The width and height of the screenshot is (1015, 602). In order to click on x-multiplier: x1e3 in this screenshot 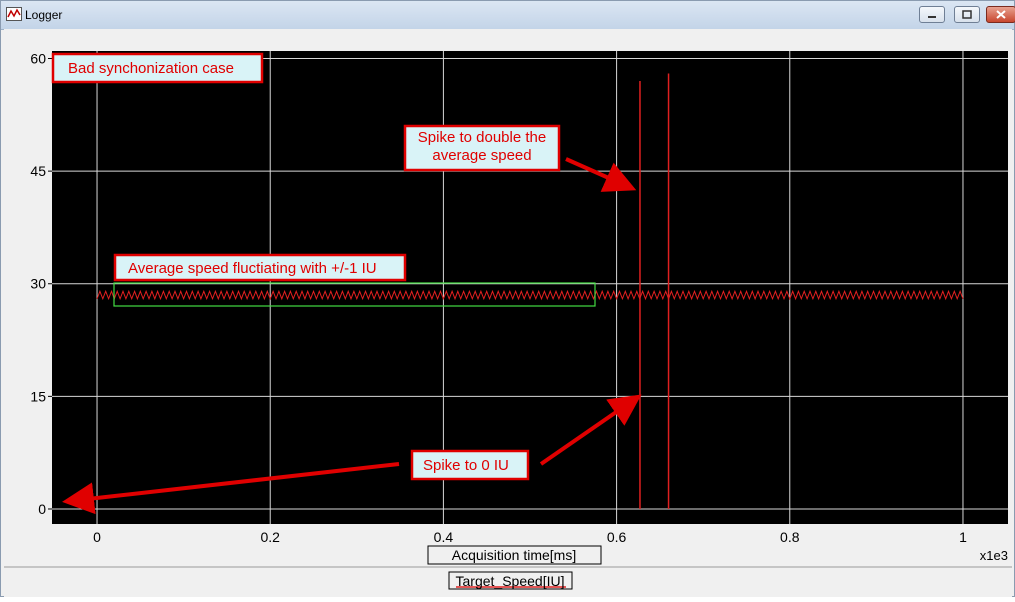, I will do `click(994, 555)`.